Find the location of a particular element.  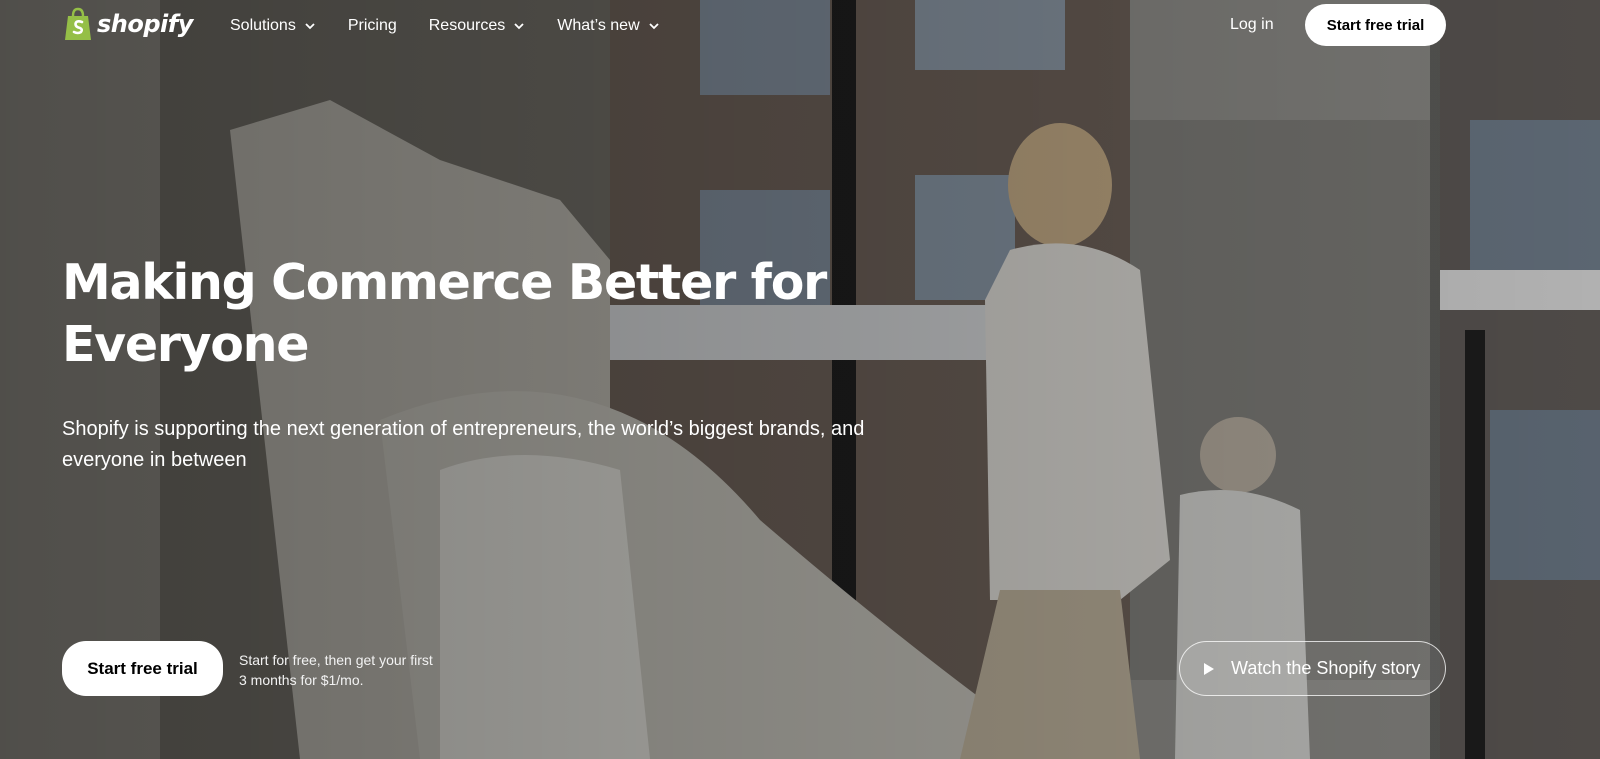

nav-solutions-label: Solutions is located at coordinates (263, 25).